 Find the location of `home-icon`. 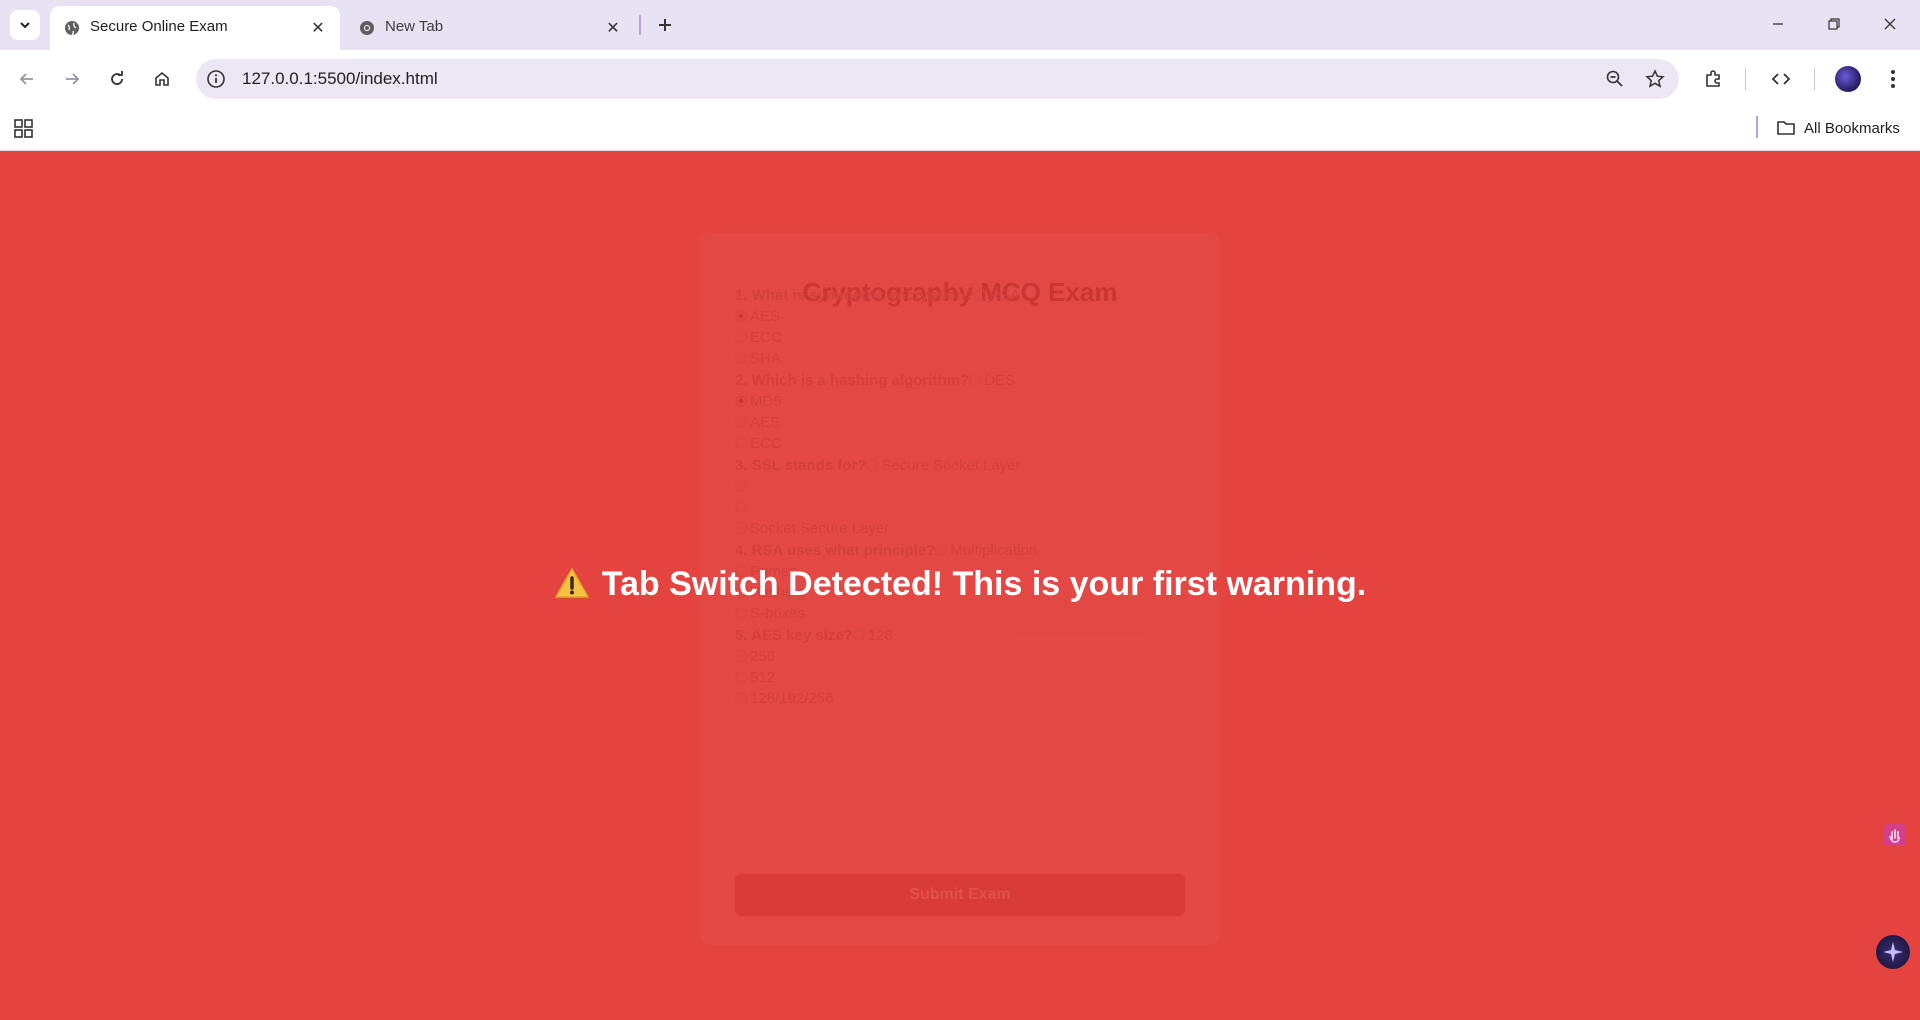

home-icon is located at coordinates (162, 78).